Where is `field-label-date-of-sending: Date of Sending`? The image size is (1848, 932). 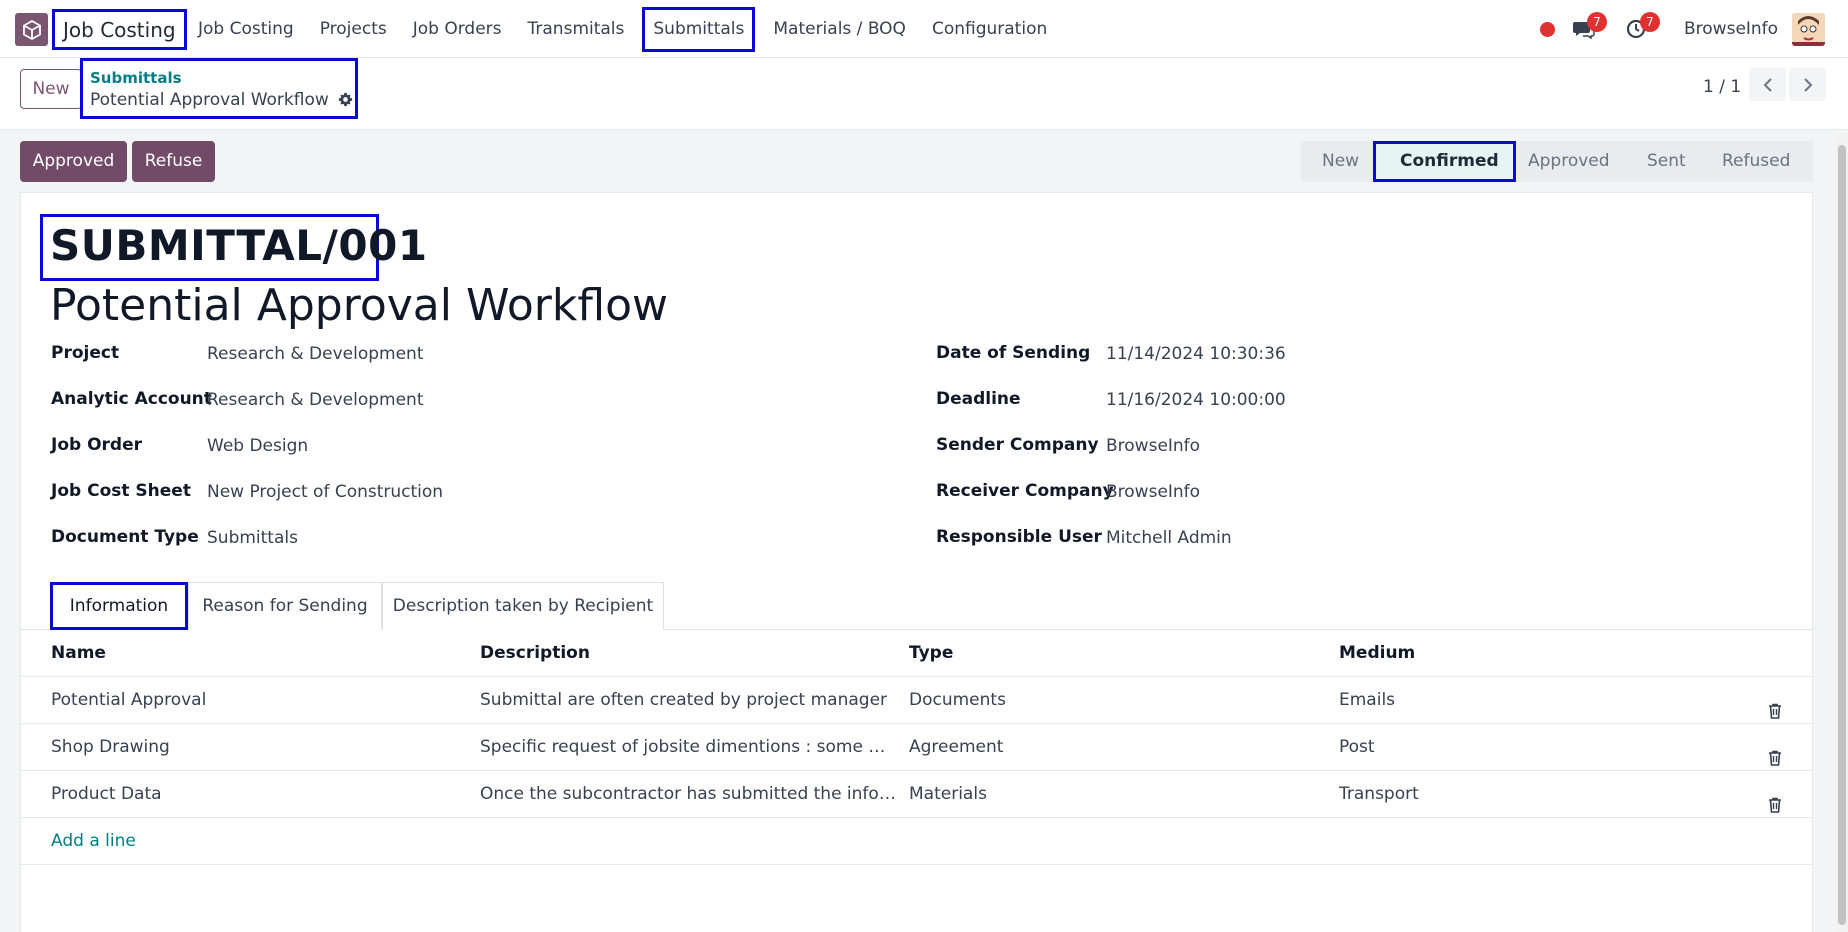
field-label-date-of-sending: Date of Sending is located at coordinates (1013, 353).